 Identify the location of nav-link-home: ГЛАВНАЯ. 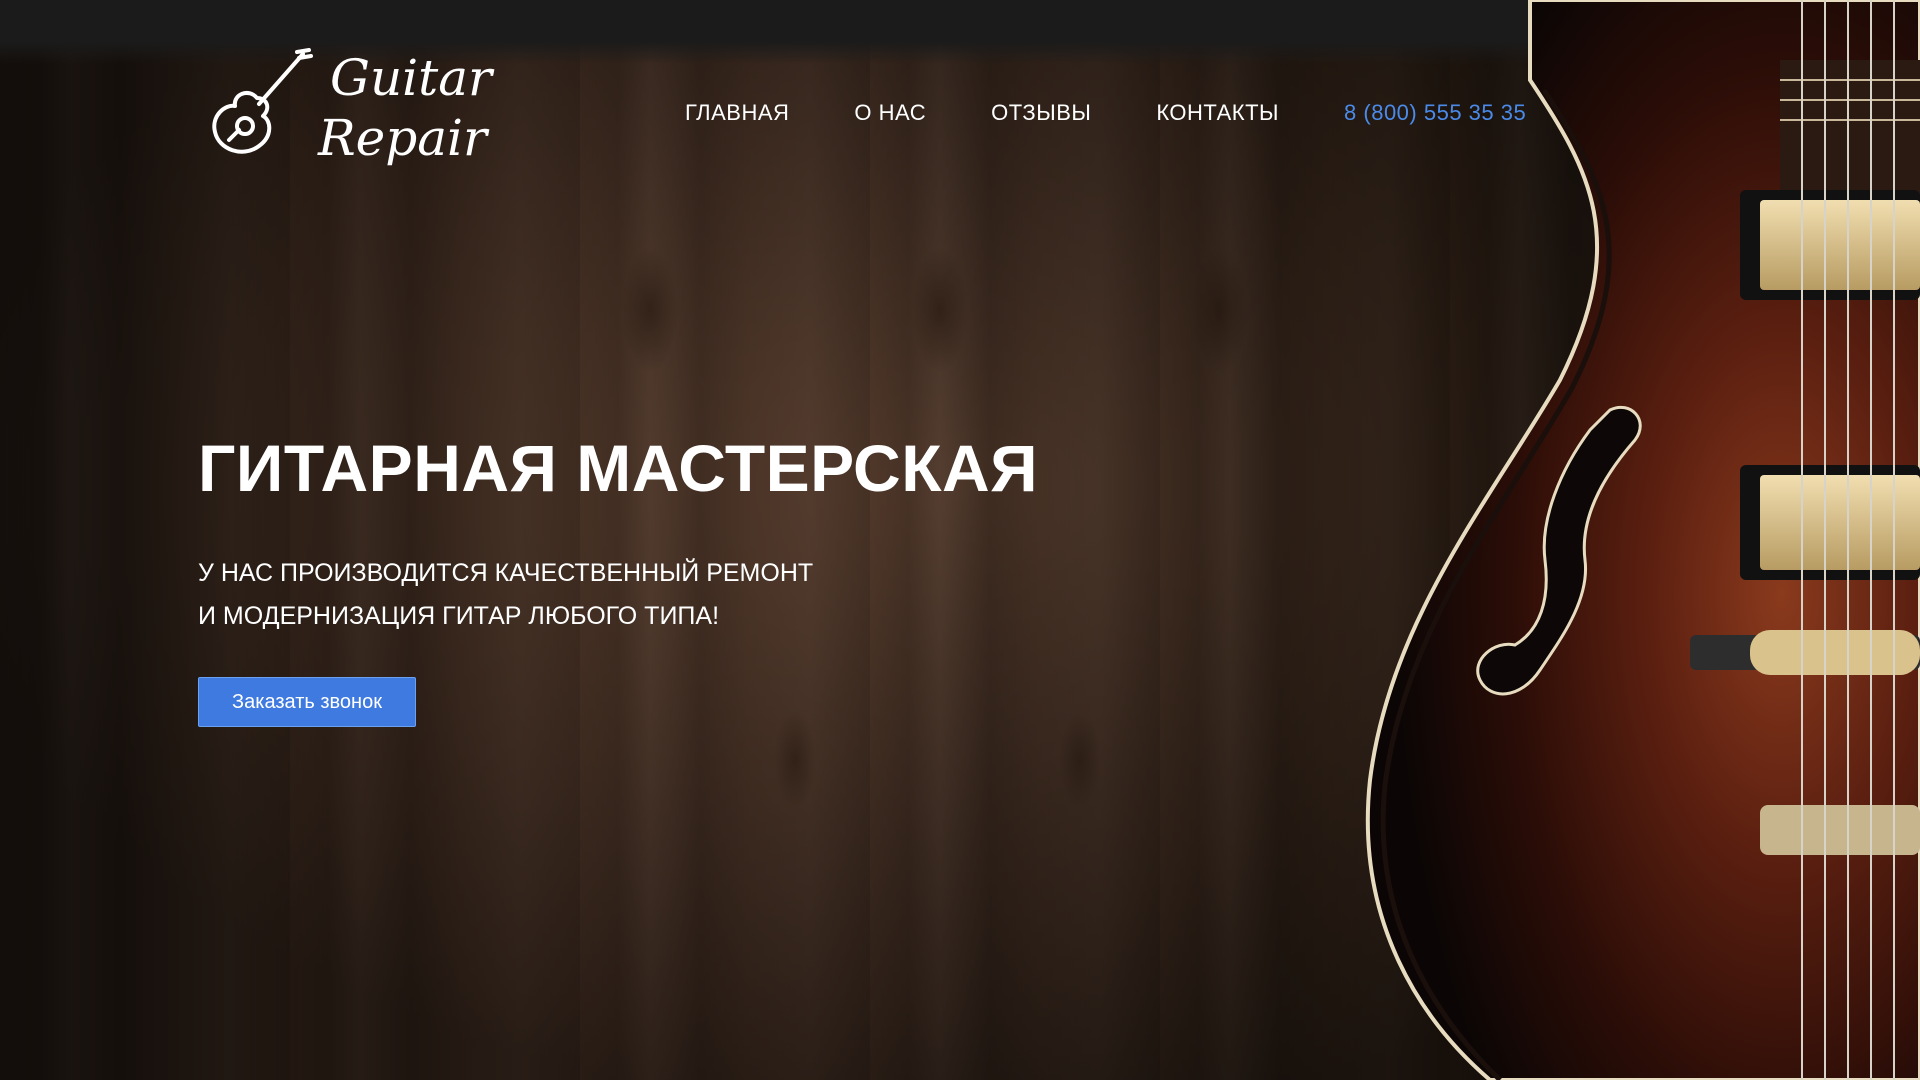
(737, 113).